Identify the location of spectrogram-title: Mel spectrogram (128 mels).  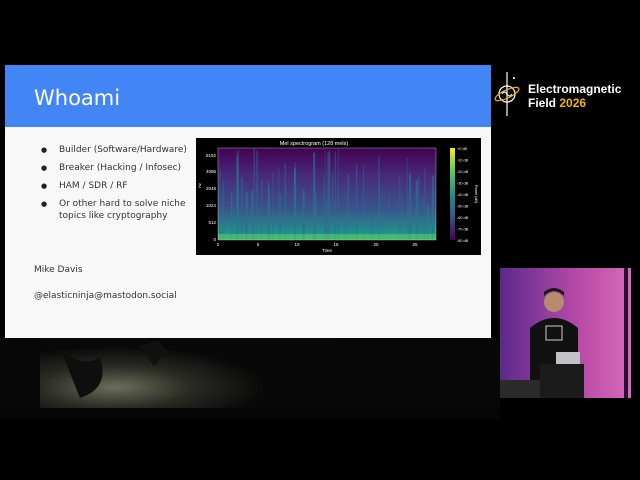
(314, 144).